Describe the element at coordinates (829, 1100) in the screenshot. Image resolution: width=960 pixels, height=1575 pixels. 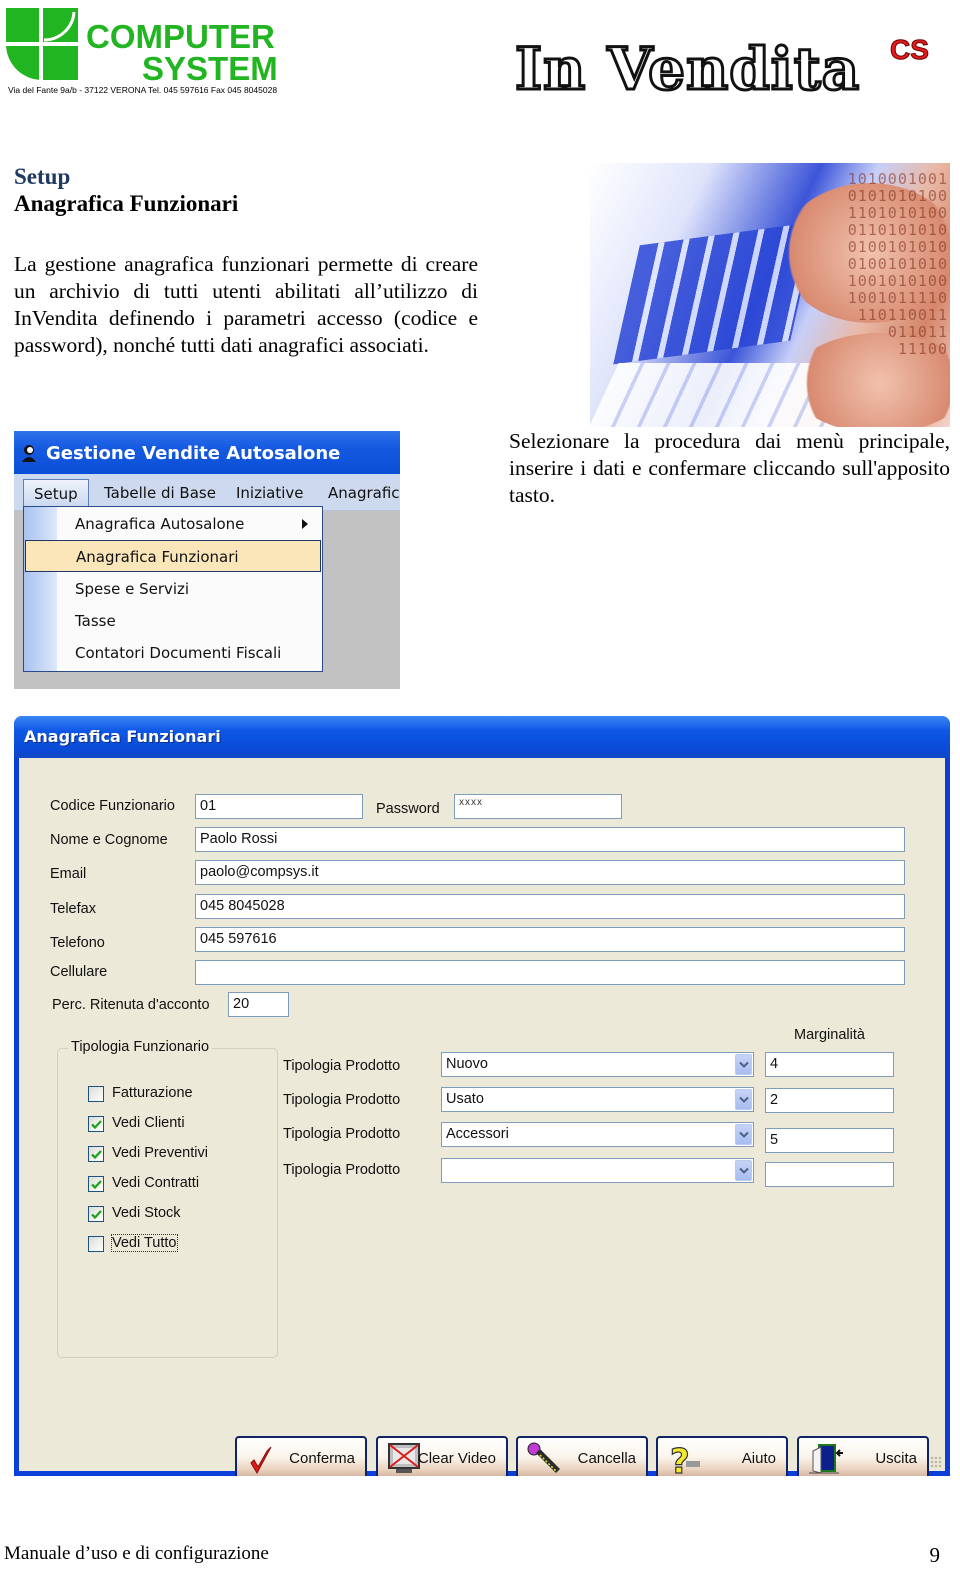
I see `marginalita-input: 2` at that location.